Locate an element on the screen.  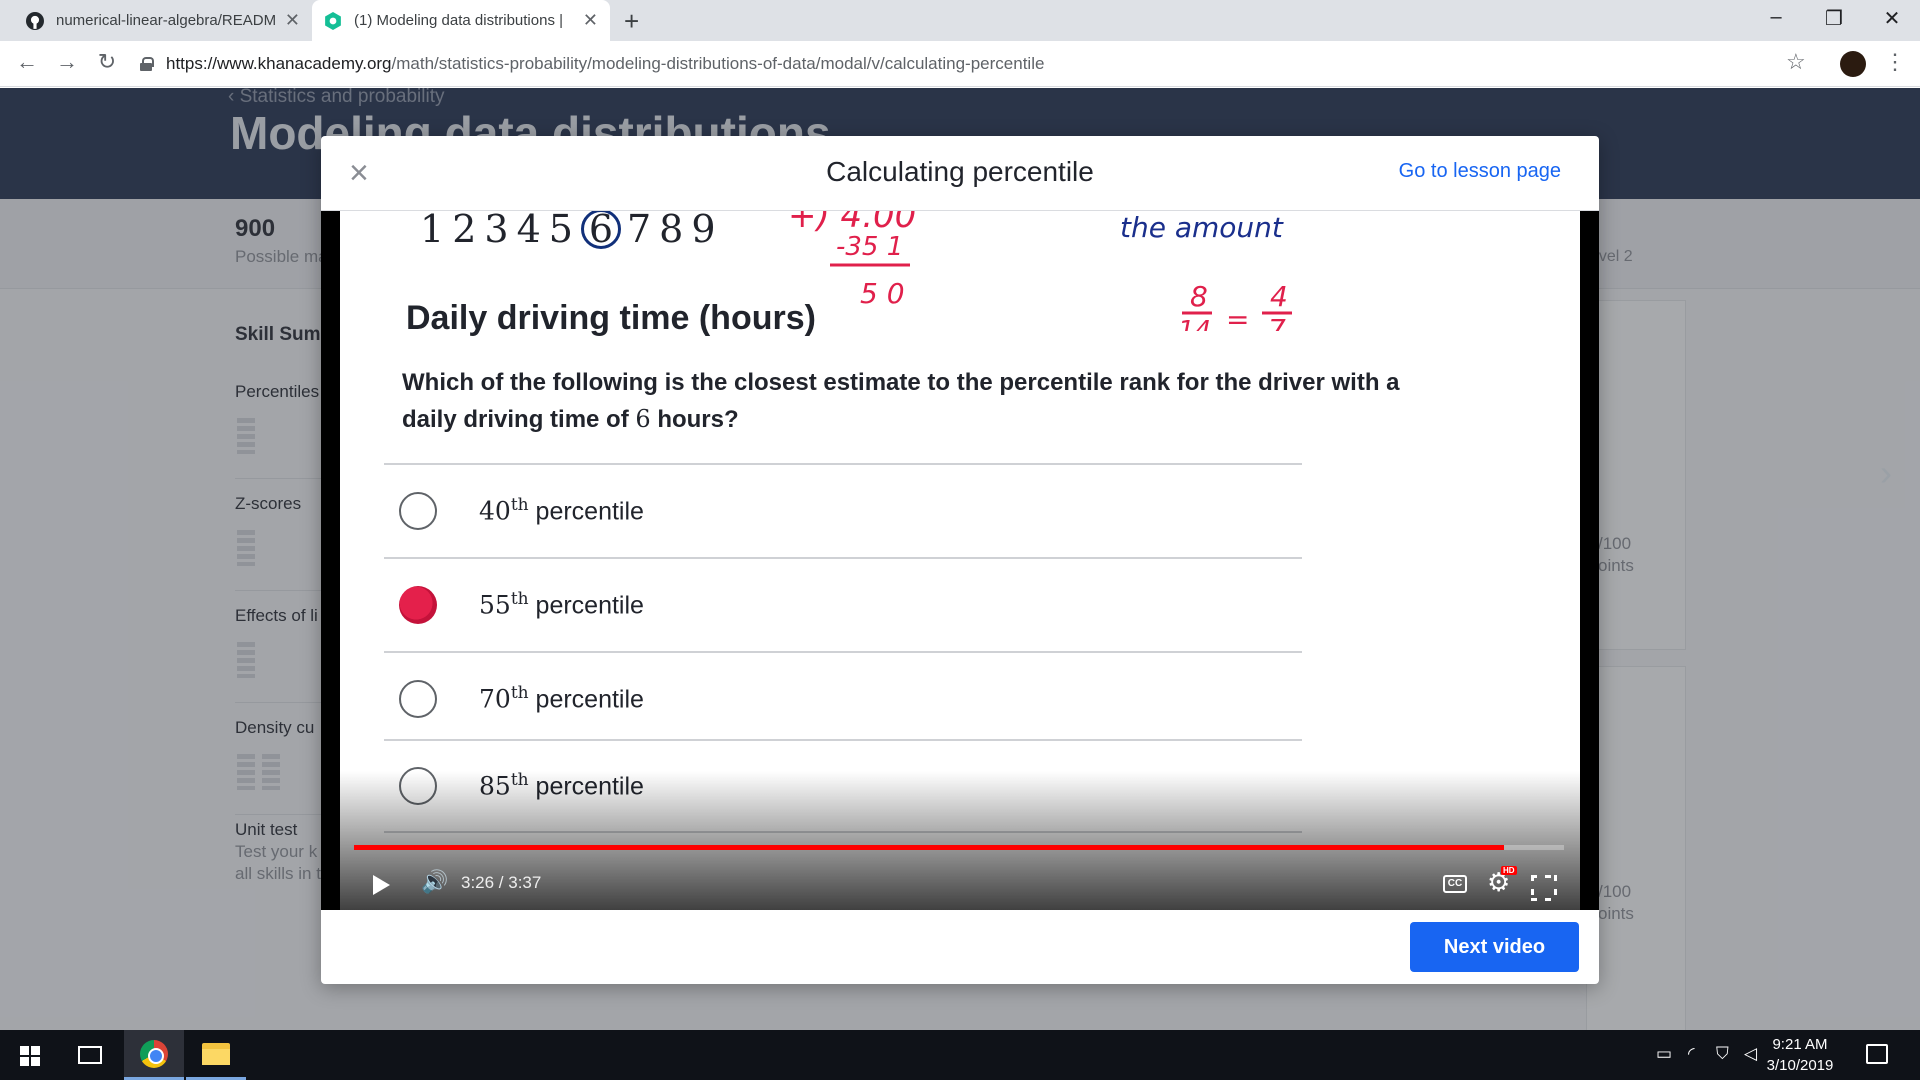
answer-choice: 70th percentile is located at coordinates (843, 698).